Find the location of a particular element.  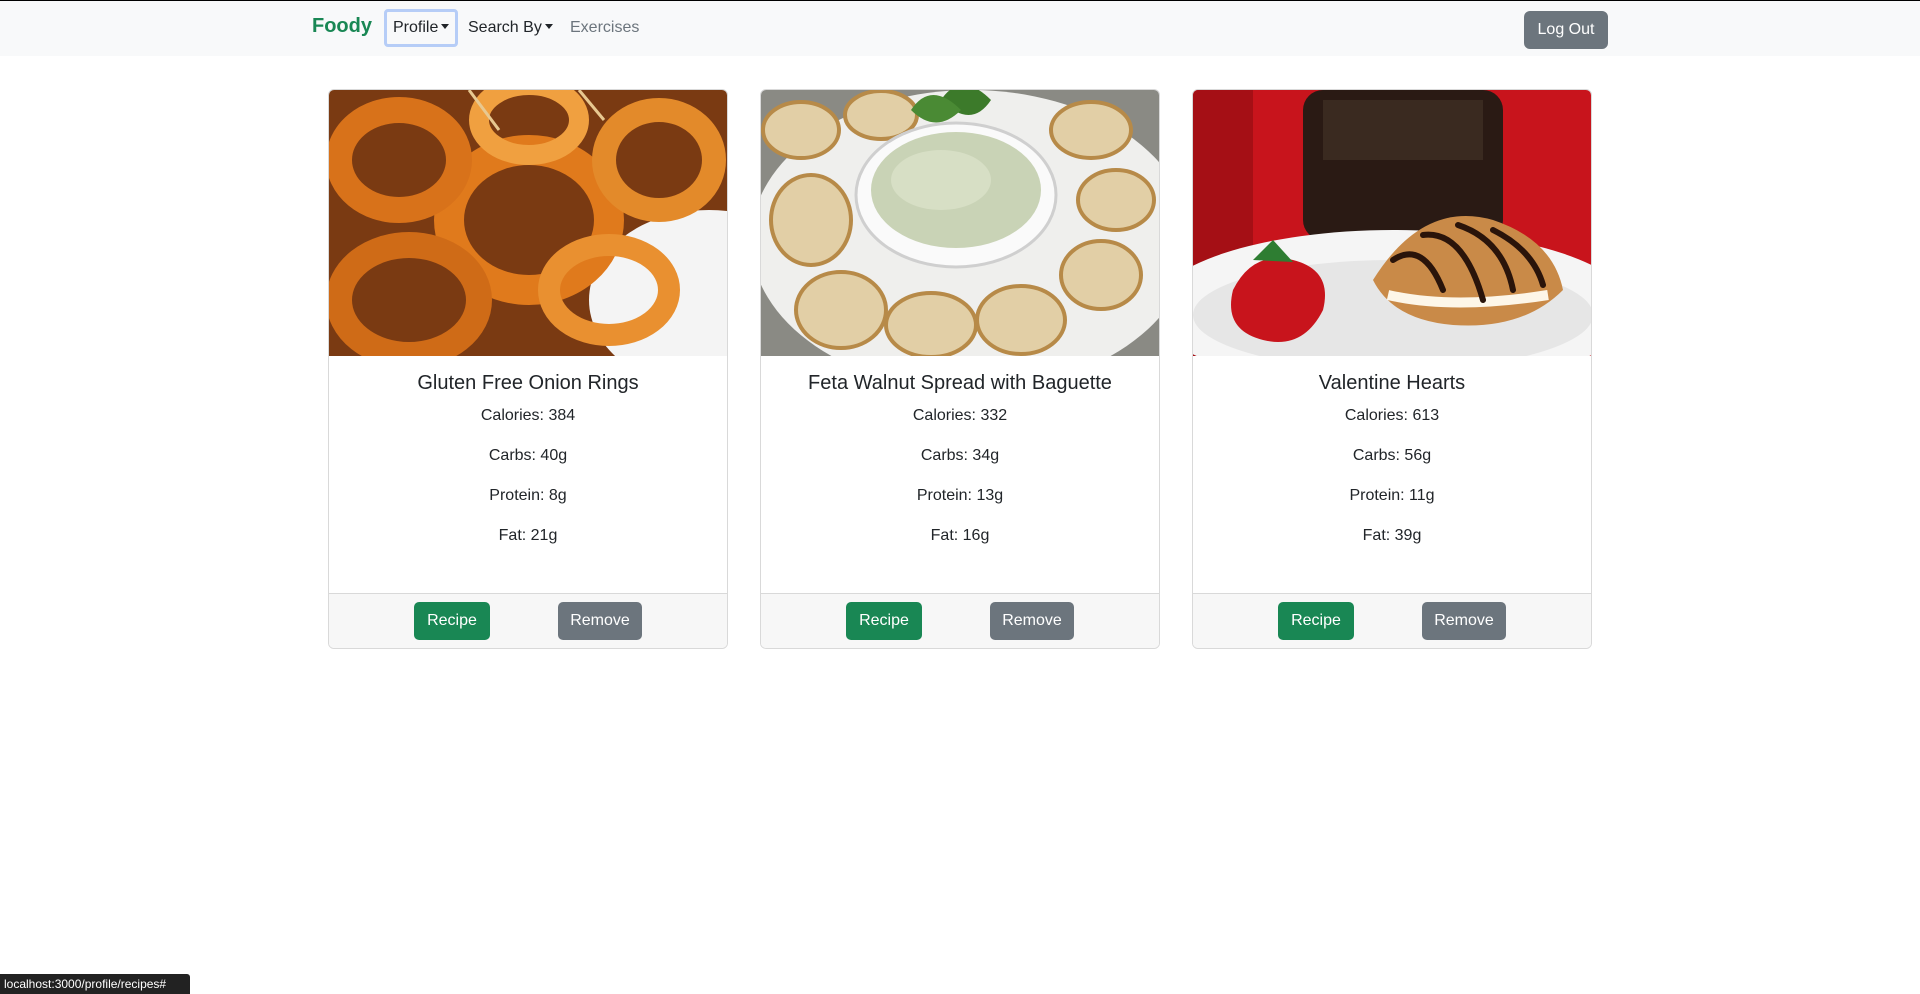

nav-exercises-link: Exercises is located at coordinates (604, 28).